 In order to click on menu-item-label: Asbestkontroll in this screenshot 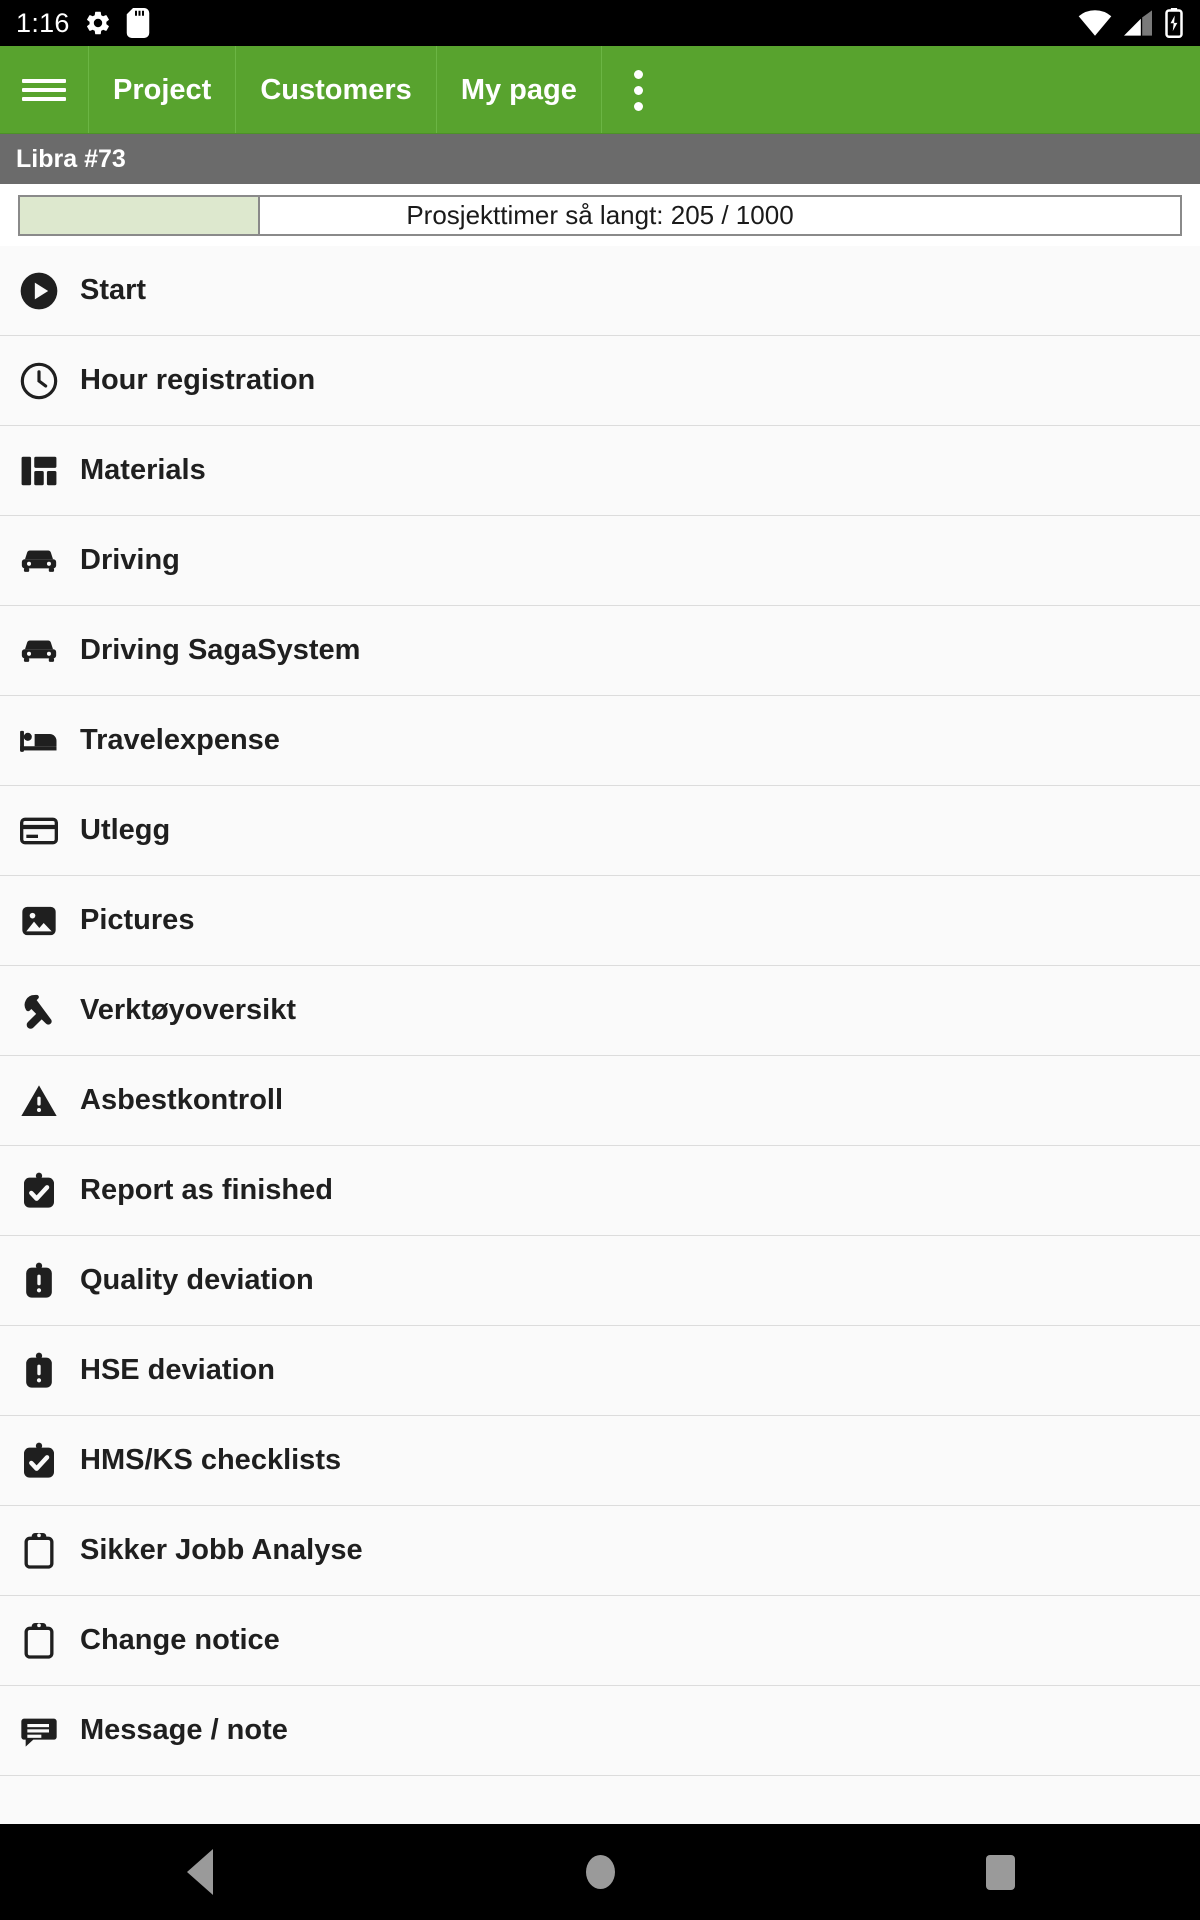, I will do `click(182, 1100)`.